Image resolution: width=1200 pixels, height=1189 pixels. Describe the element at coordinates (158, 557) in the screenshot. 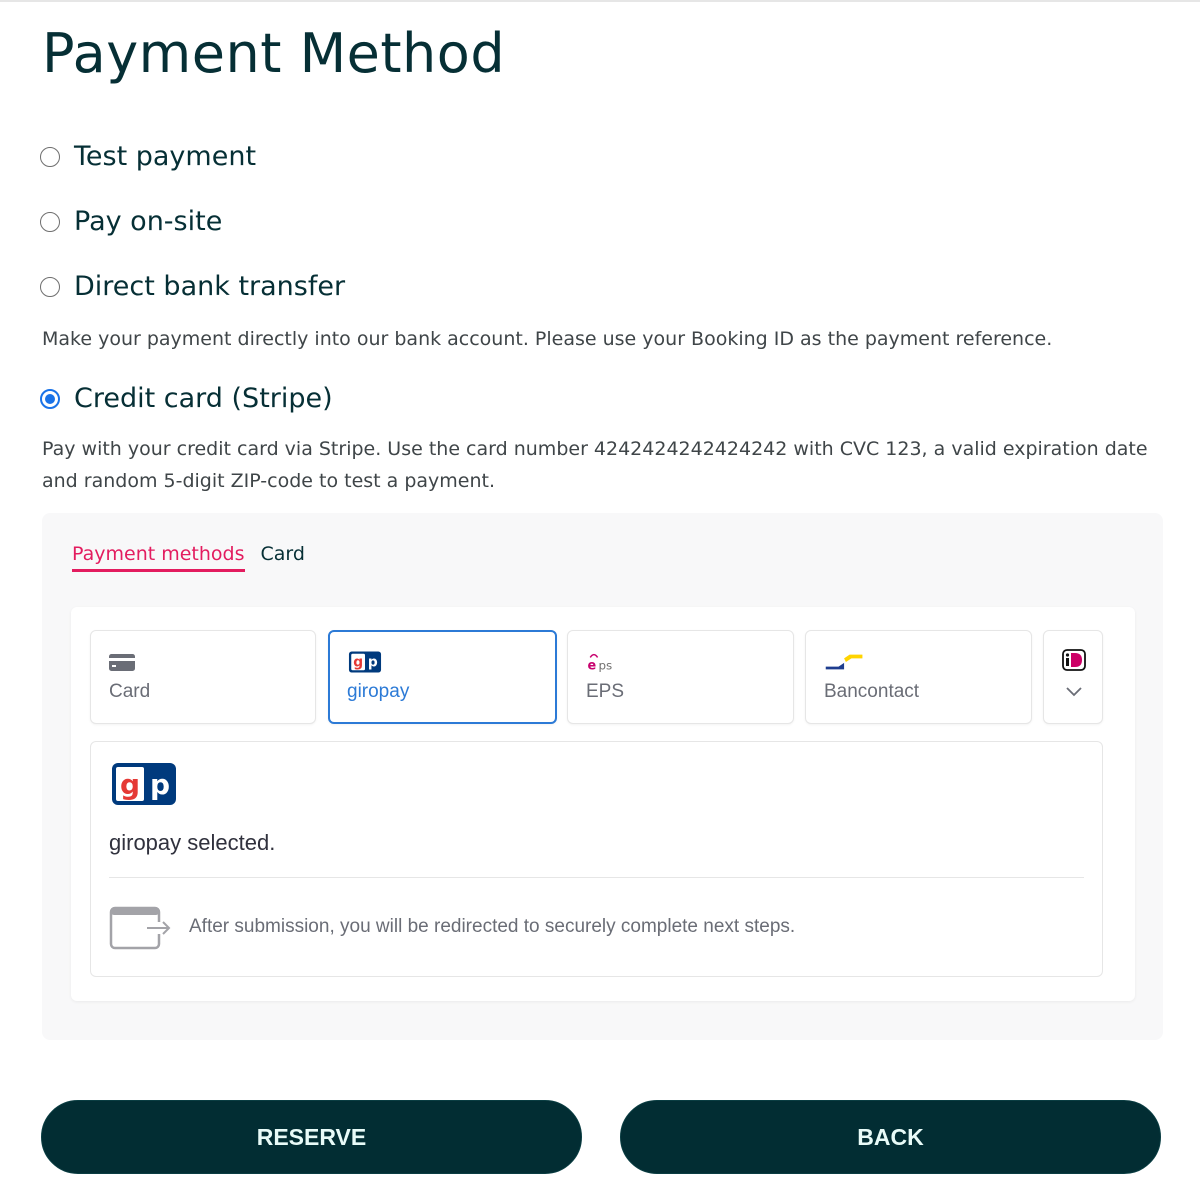

I see `tab-payment-methods: Payment methods` at that location.